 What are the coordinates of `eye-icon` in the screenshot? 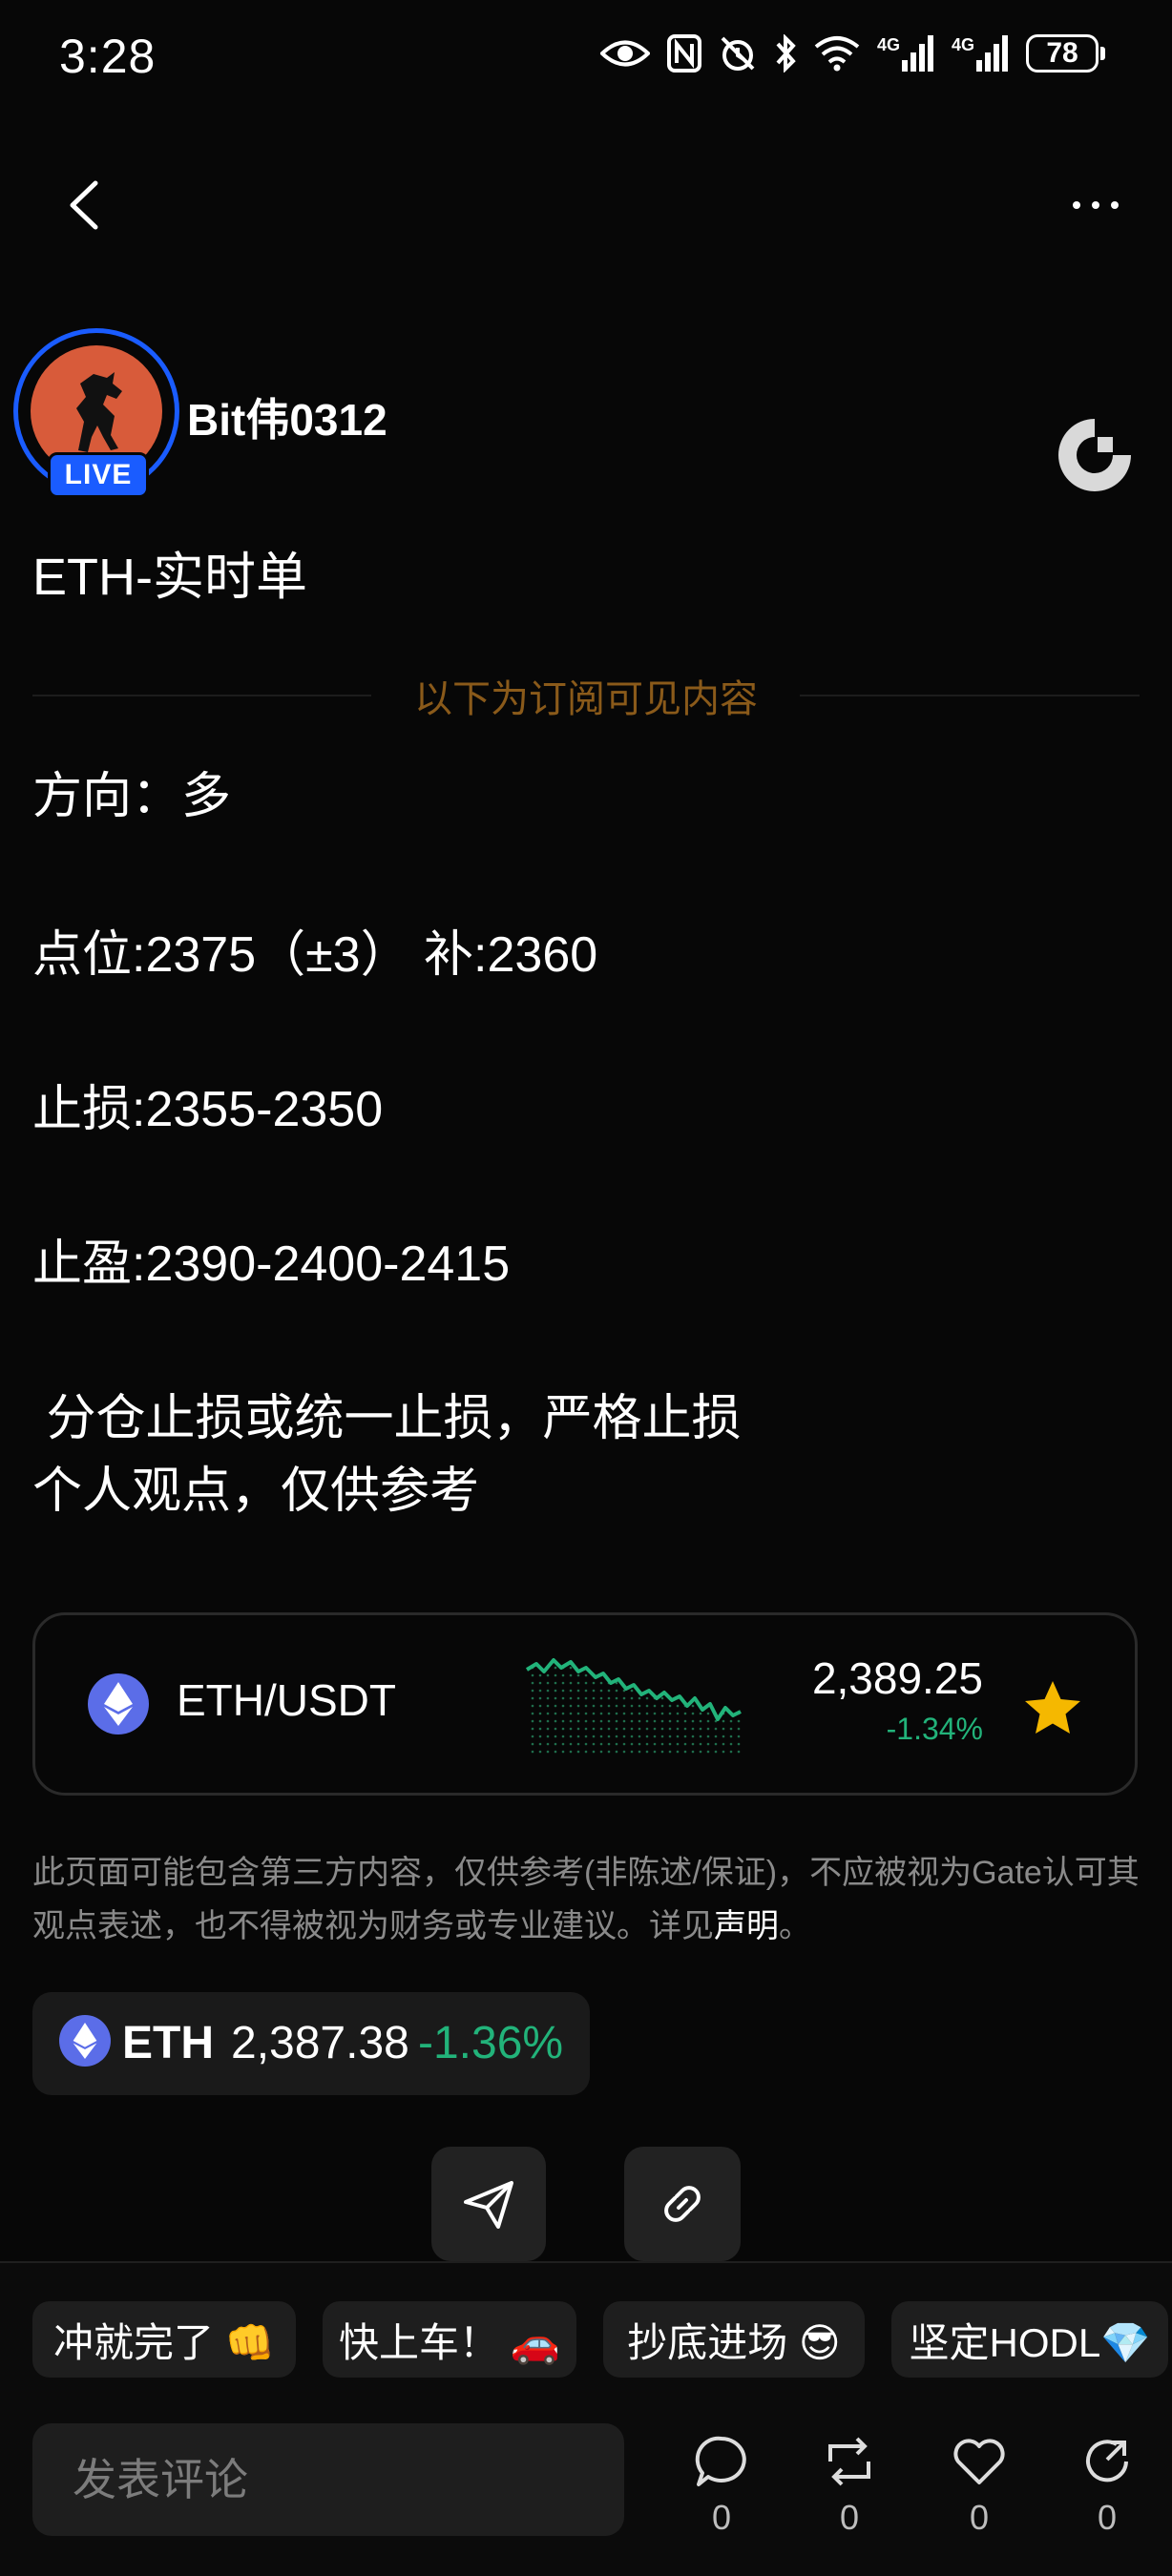 It's located at (624, 53).